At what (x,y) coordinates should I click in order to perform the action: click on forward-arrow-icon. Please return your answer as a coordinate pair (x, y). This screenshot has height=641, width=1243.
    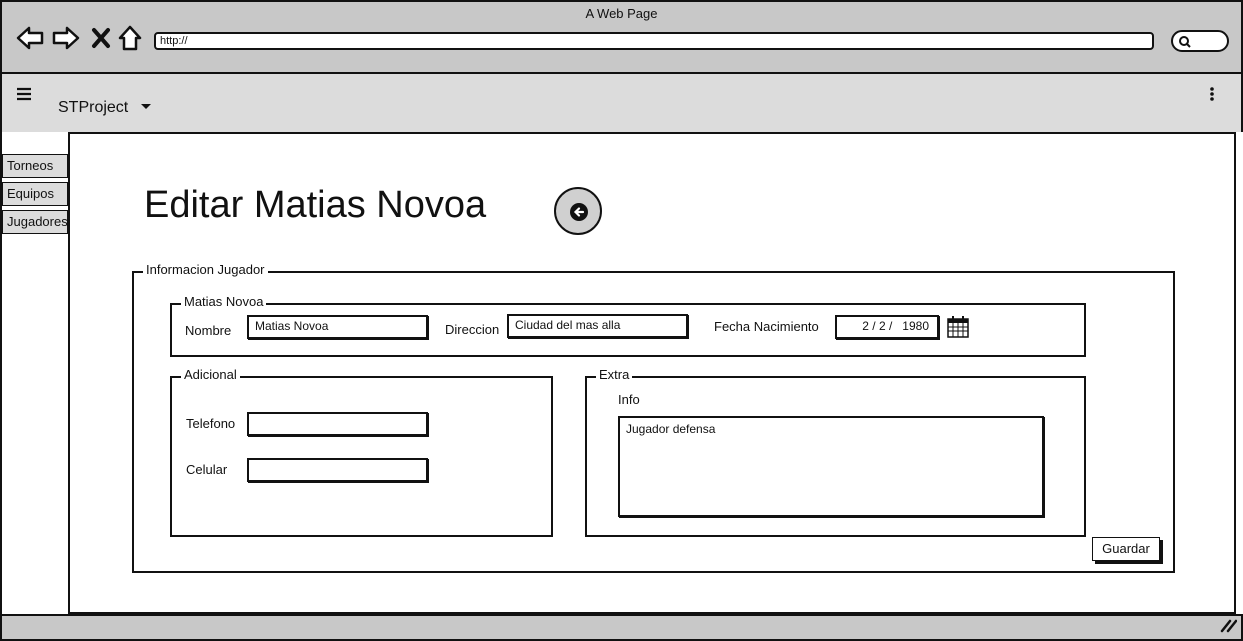
    Looking at the image, I should click on (66, 38).